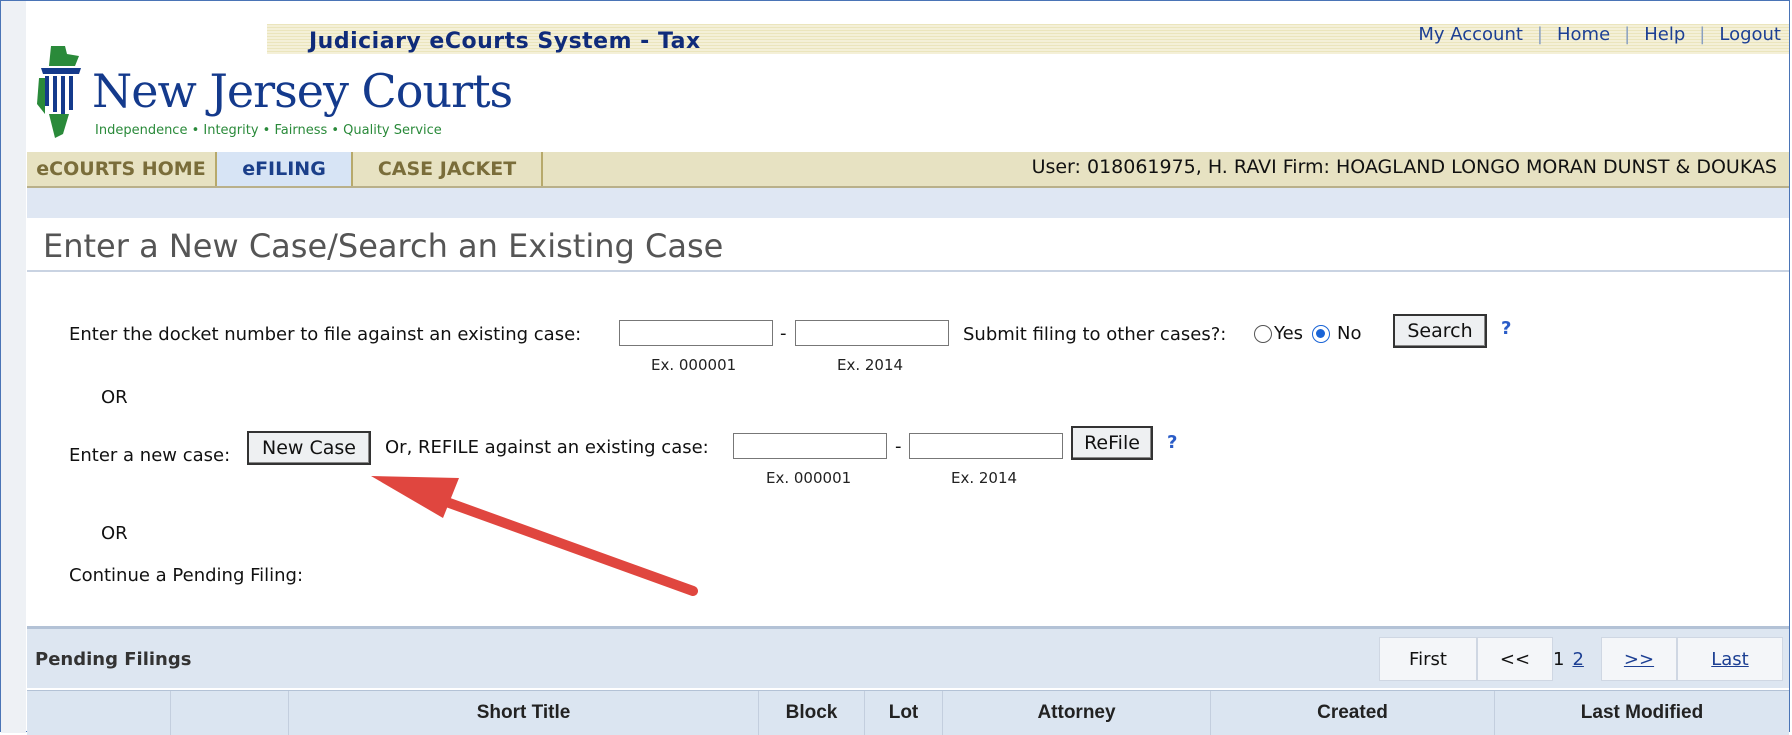  What do you see at coordinates (1263, 334) in the screenshot?
I see `yes-radio` at bounding box center [1263, 334].